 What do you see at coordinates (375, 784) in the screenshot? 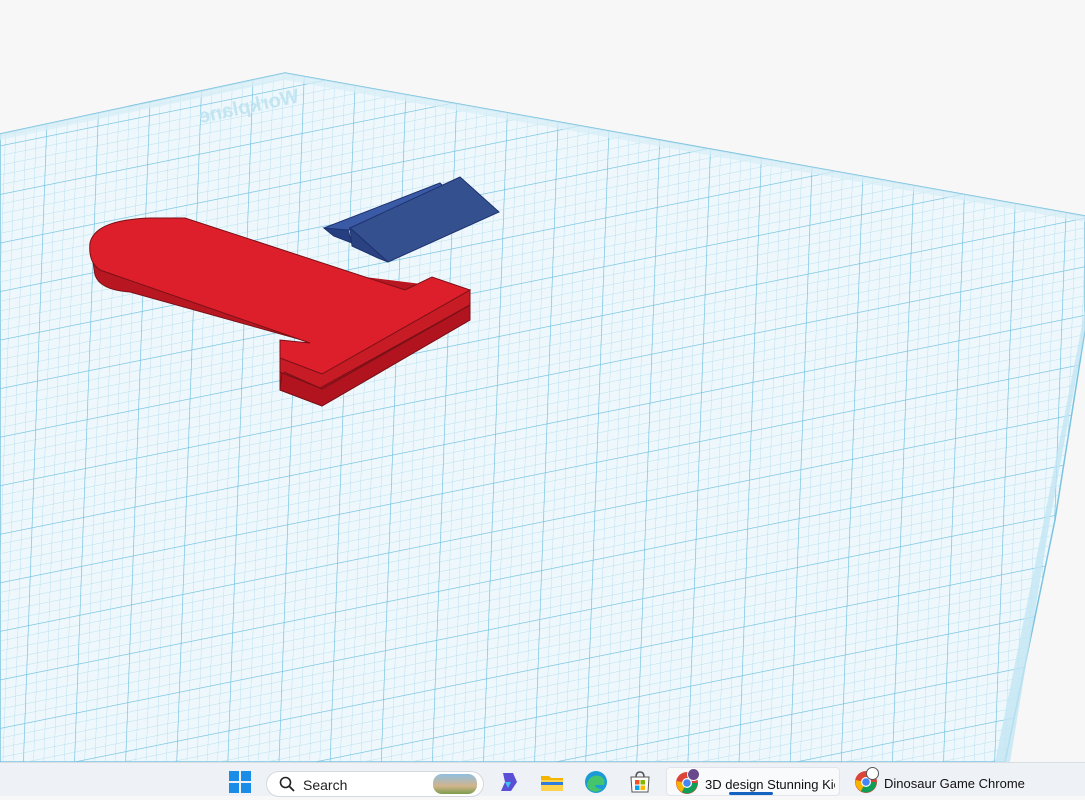
I see `taskbar-search-box: Search` at bounding box center [375, 784].